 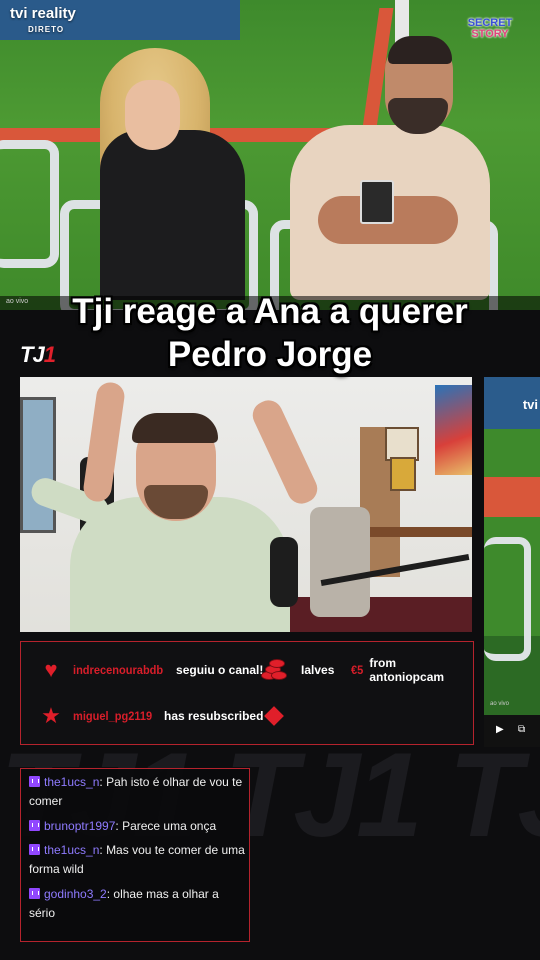 What do you see at coordinates (46, 29) in the screenshot?
I see `live-label: DIRETO` at bounding box center [46, 29].